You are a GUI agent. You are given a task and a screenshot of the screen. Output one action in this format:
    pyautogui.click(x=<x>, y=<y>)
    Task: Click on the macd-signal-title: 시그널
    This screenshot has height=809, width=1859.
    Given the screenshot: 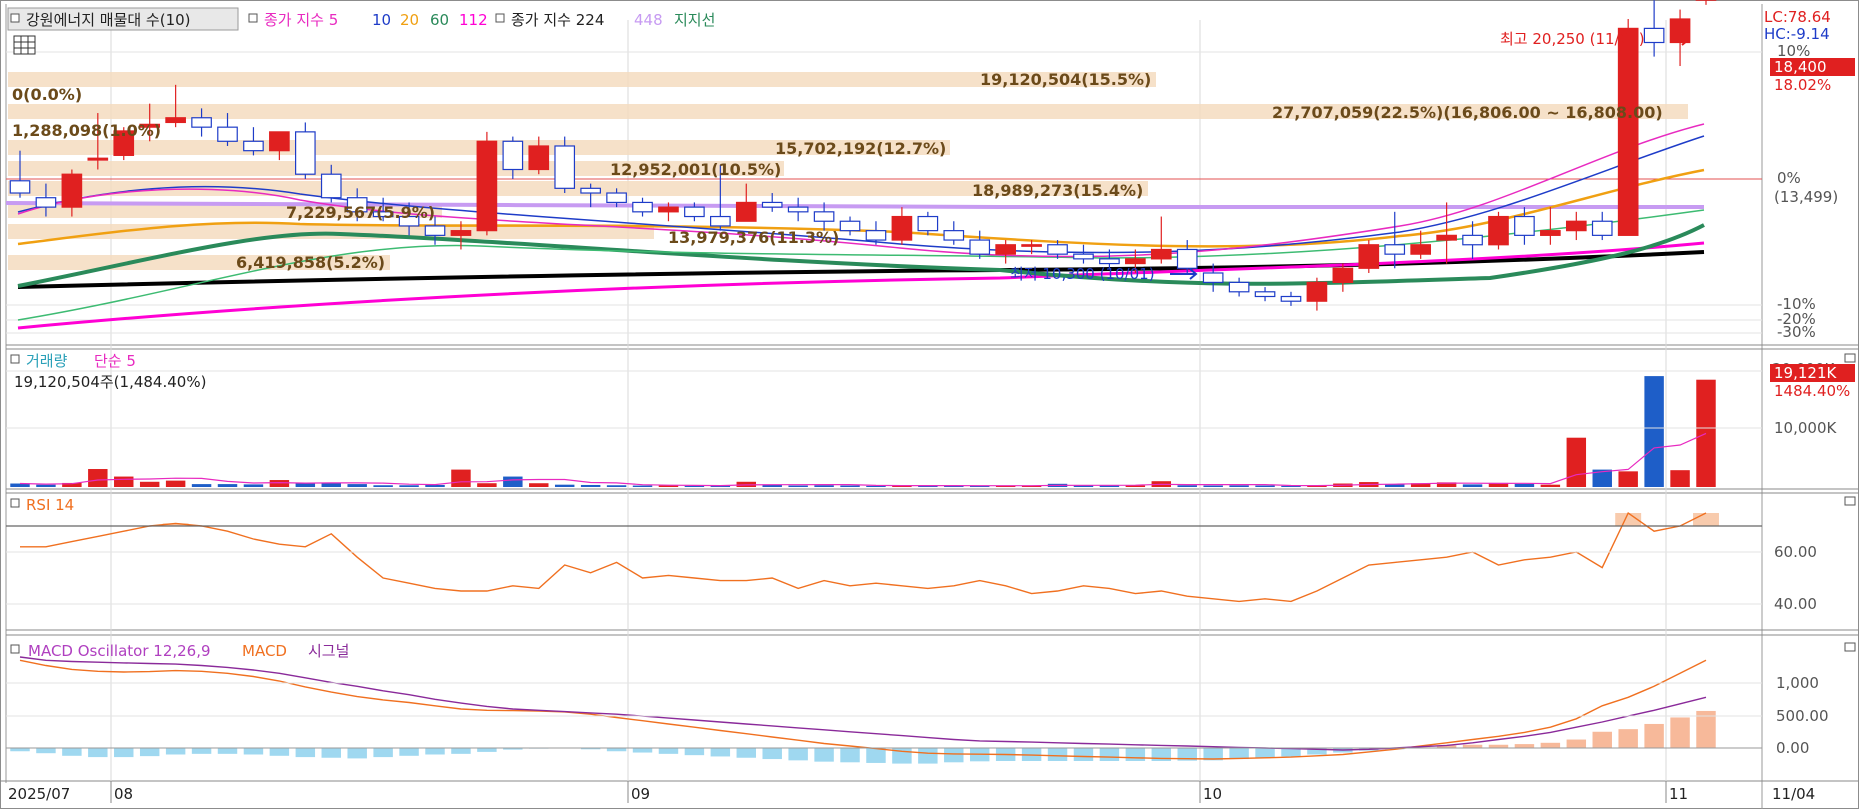 What is the action you would take?
    pyautogui.click(x=328, y=651)
    